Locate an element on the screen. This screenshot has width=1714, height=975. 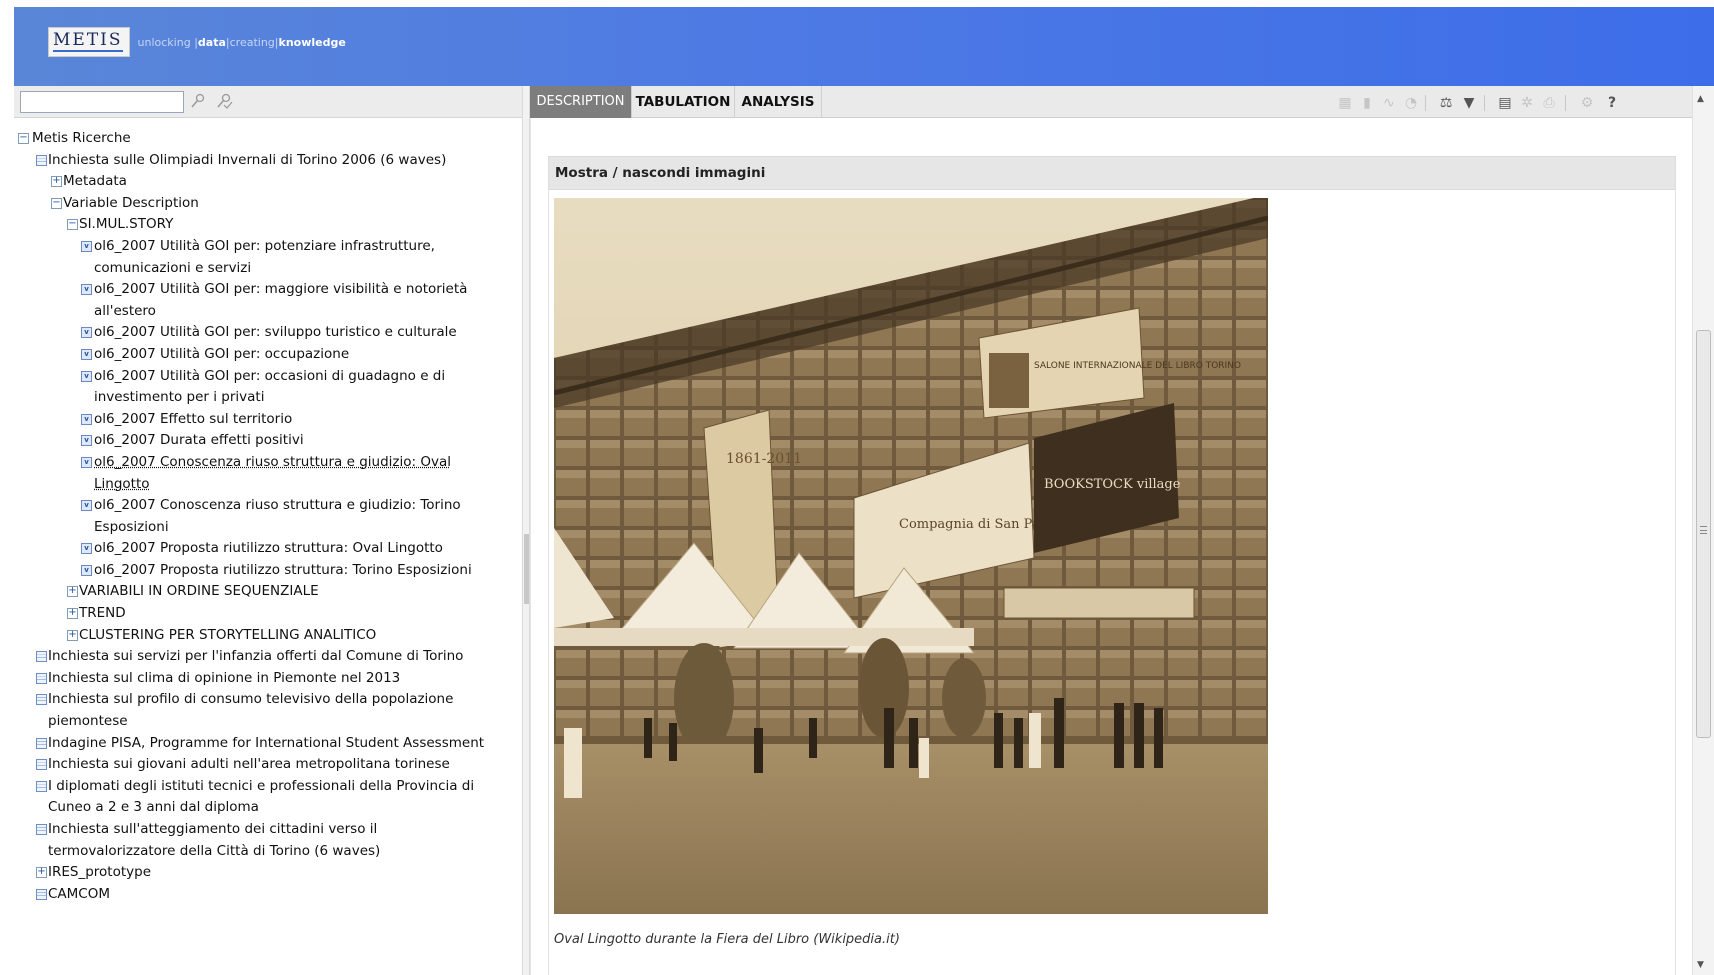
vertical-scrollbar: ▲ ▼ is located at coordinates (1703, 530).